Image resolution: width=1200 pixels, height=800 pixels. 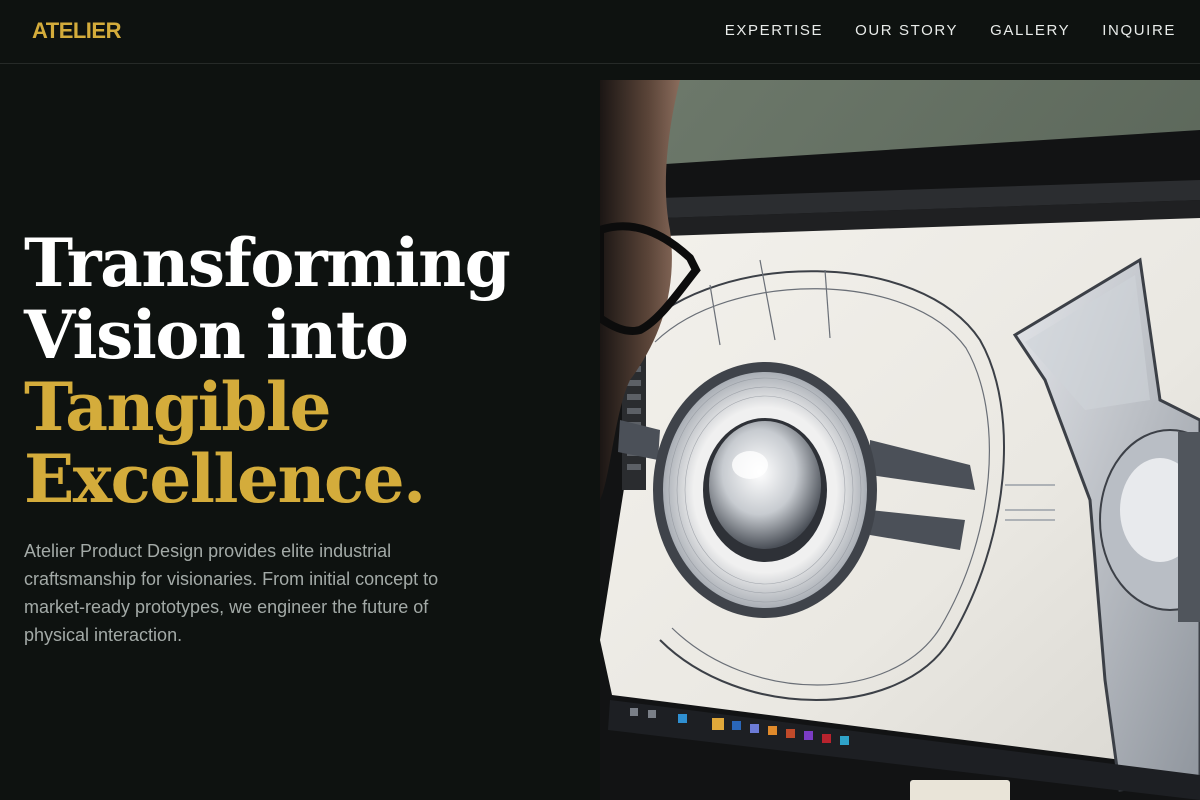 What do you see at coordinates (225, 479) in the screenshot?
I see `hero-title-line-4: Excellence.` at bounding box center [225, 479].